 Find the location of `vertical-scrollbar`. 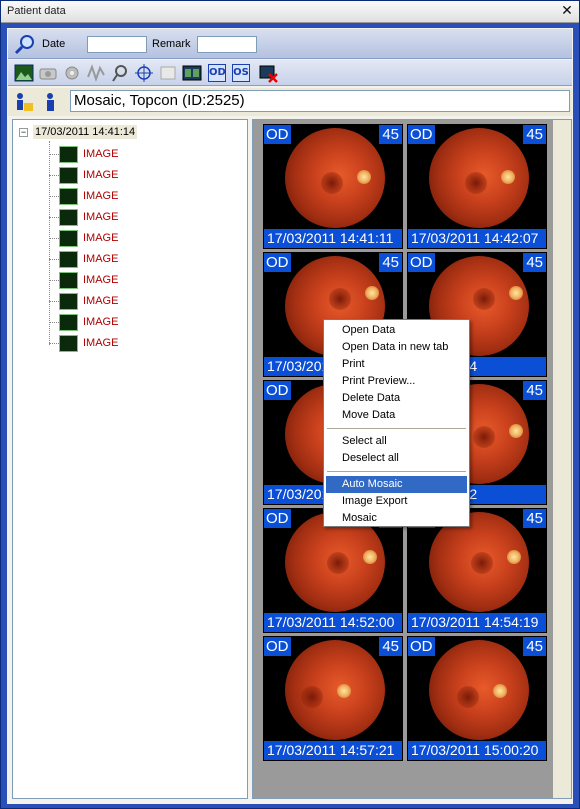

vertical-scrollbar is located at coordinates (562, 459).